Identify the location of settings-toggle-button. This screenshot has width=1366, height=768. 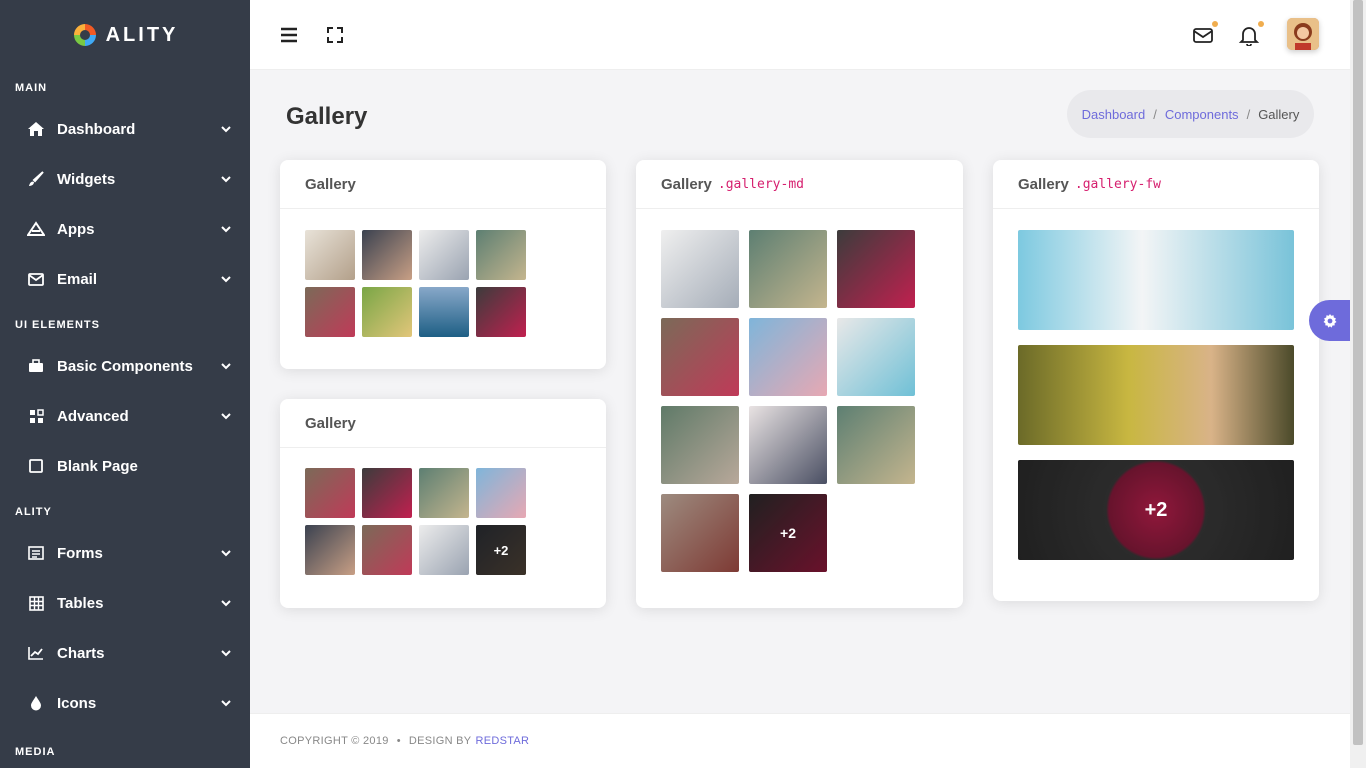
(1329, 320).